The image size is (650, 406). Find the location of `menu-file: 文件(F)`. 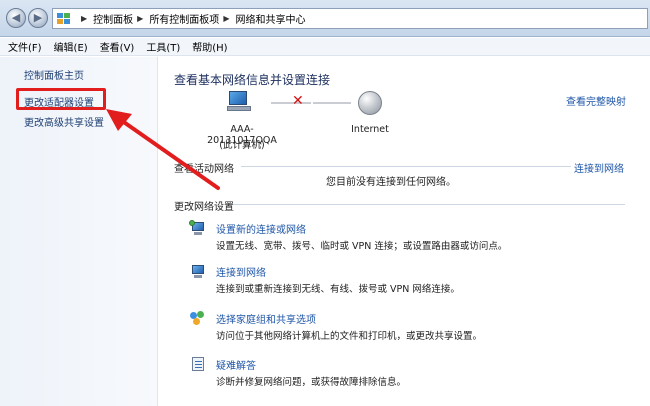

menu-file: 文件(F) is located at coordinates (25, 46).